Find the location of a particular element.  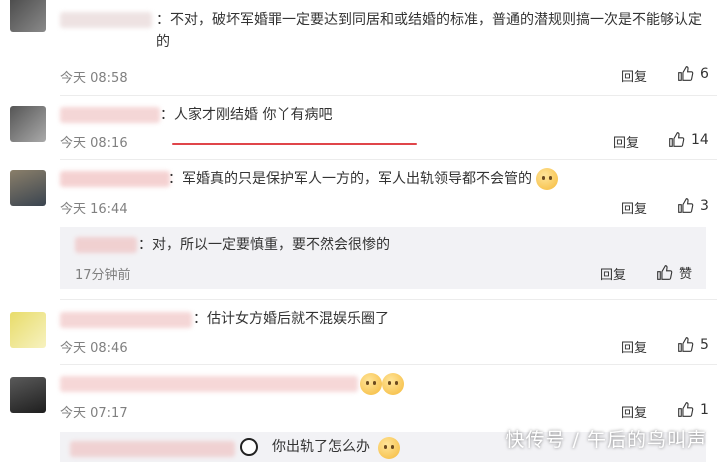

like-button: 赞 is located at coordinates (674, 272).